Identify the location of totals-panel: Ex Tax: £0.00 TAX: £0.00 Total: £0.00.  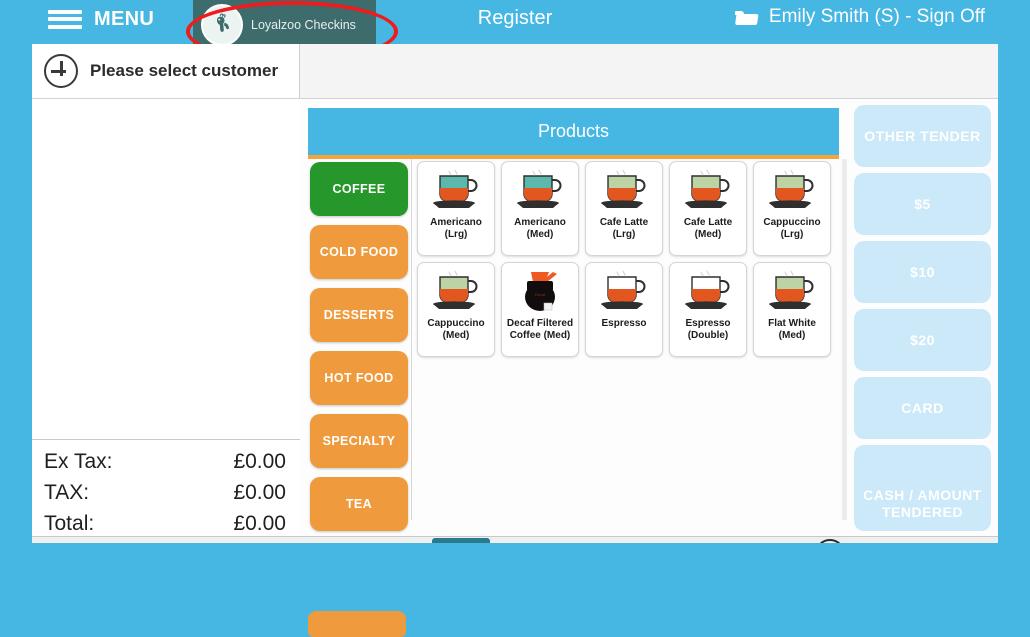
(166, 490).